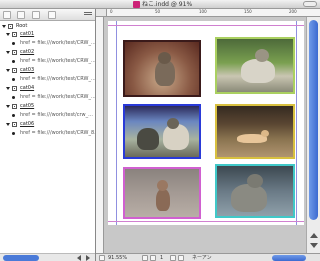 This screenshot has width=320, height=261. What do you see at coordinates (27, 70) in the screenshot?
I see `element-tag-label: cat03` at bounding box center [27, 70].